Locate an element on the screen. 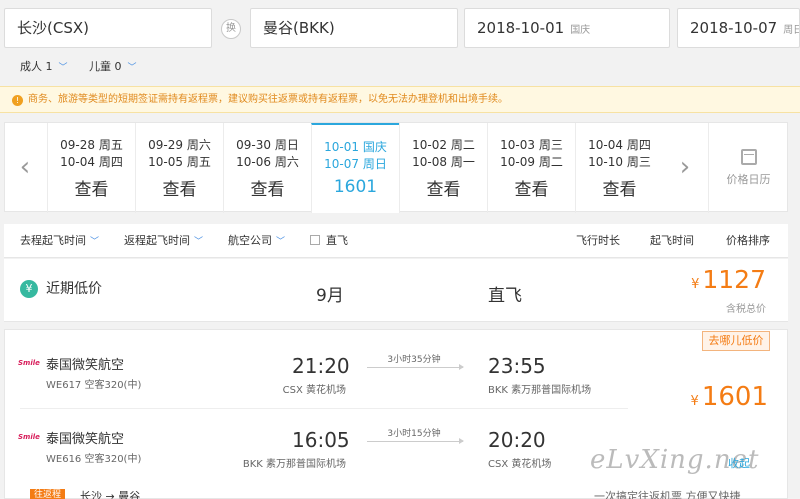  departure-time: 16:05 is located at coordinates (321, 440).